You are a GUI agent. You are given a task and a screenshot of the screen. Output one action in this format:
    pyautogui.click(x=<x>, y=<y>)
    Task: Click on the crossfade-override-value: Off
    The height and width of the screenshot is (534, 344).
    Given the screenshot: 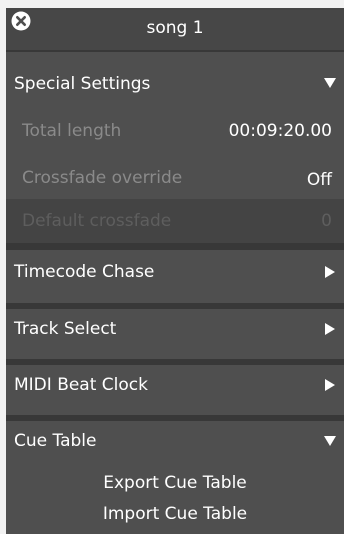 What is the action you would take?
    pyautogui.click(x=319, y=180)
    